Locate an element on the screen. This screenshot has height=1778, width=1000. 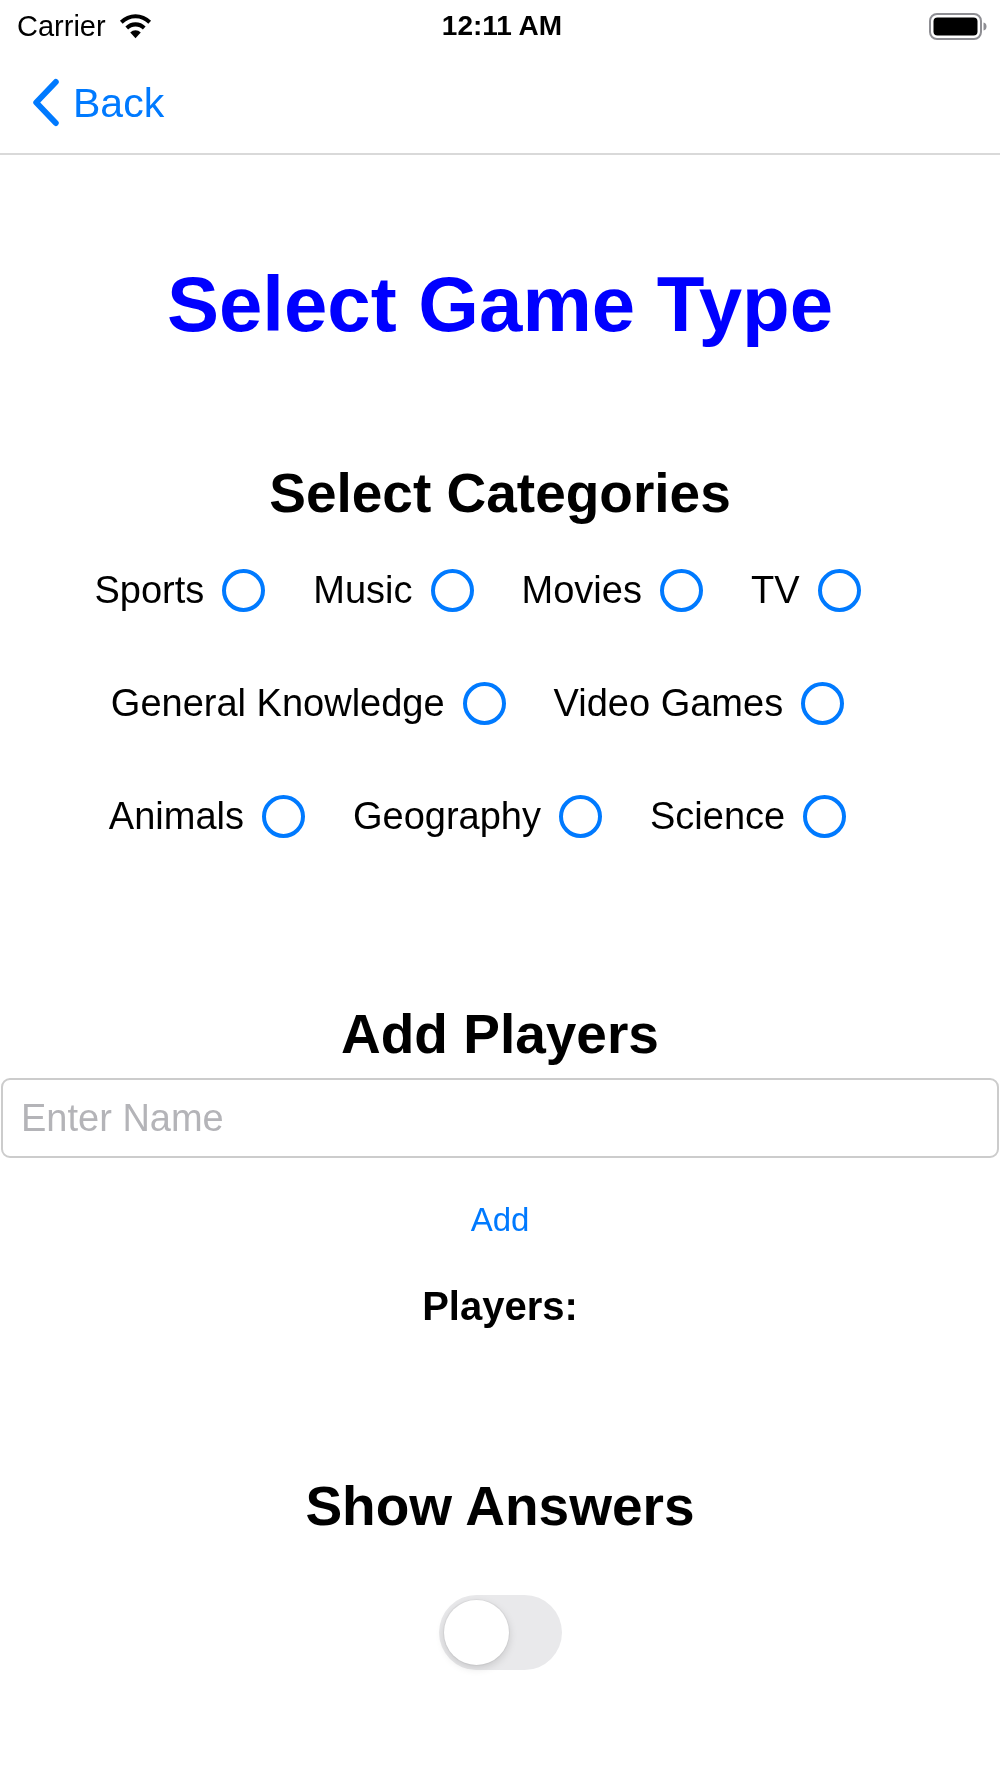
status-time: 12:11 AM is located at coordinates (502, 26).